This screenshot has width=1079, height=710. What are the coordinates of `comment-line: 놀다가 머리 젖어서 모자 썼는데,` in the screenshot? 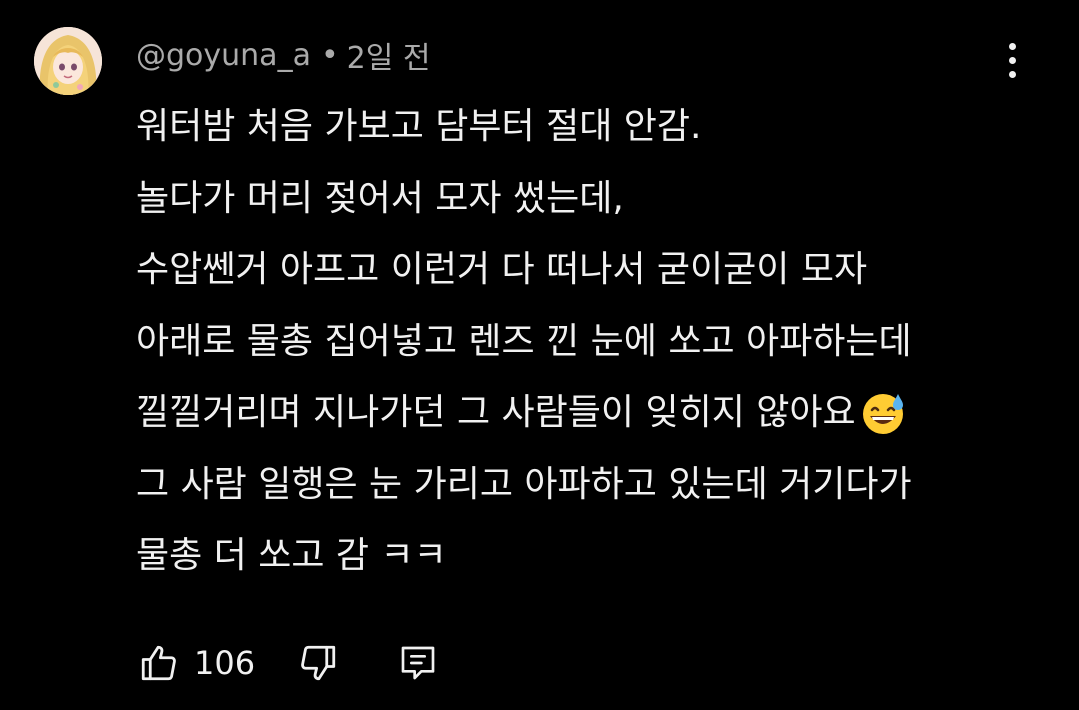 It's located at (380, 198).